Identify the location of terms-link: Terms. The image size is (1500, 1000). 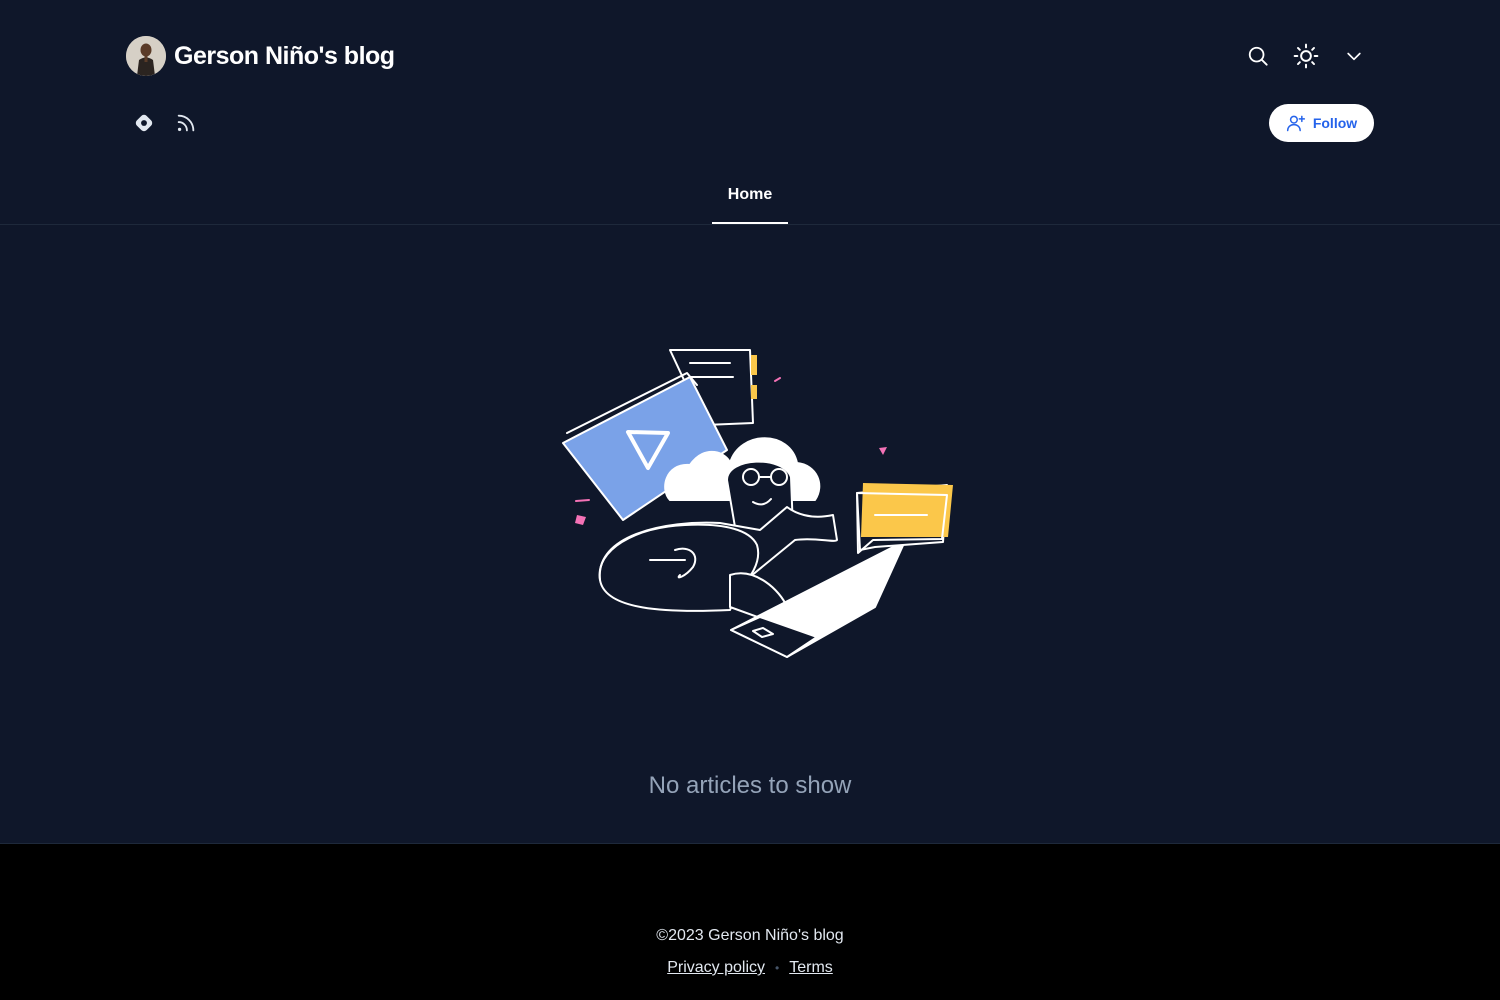
(811, 968).